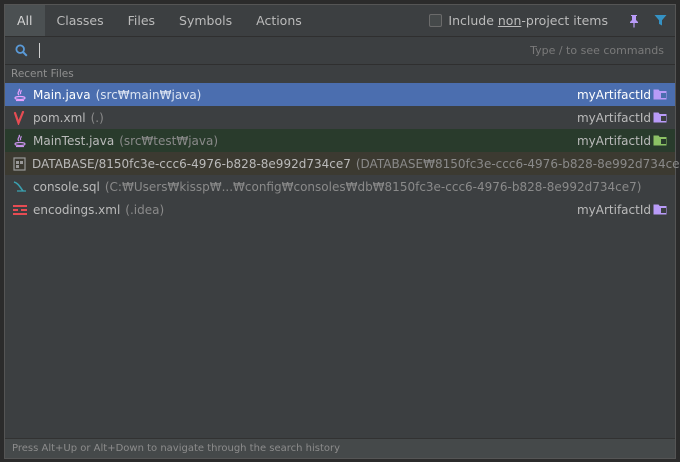  Describe the element at coordinates (148, 94) in the screenshot. I see `file-location: (src₩main₩java)` at that location.